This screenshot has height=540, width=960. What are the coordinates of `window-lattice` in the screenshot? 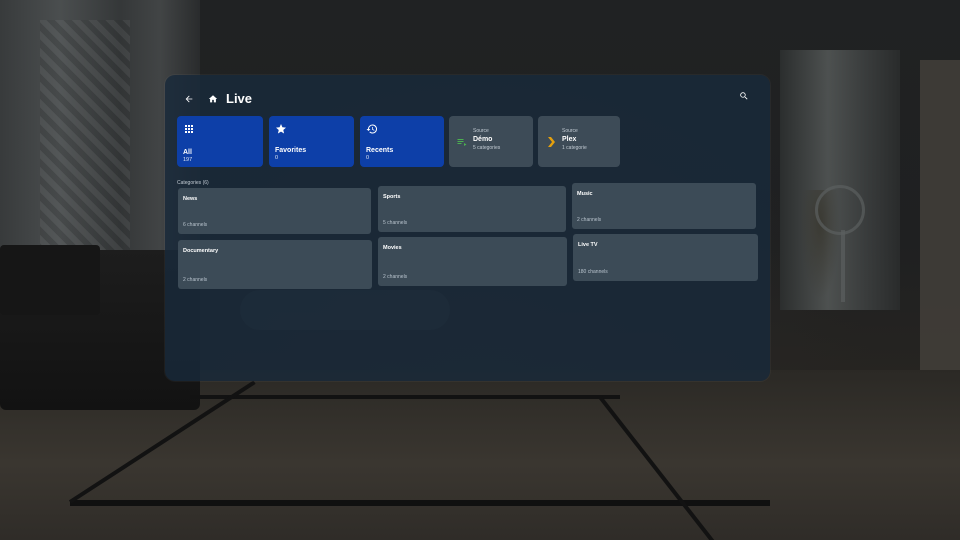 It's located at (85, 140).